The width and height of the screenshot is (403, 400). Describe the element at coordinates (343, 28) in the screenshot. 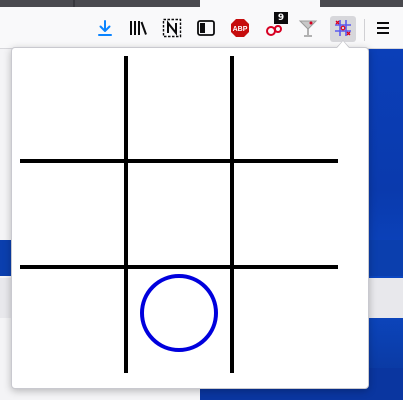

I see `tic-tac-toe-icon` at that location.